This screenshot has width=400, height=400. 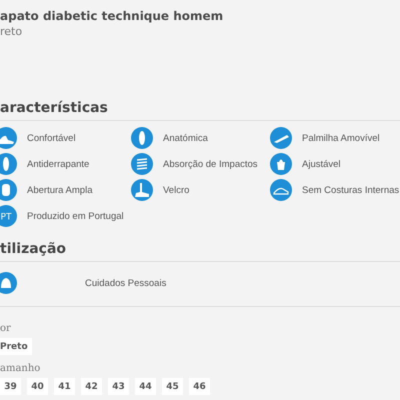 I want to click on product-title: apato diabetic technique homem, so click(x=112, y=16).